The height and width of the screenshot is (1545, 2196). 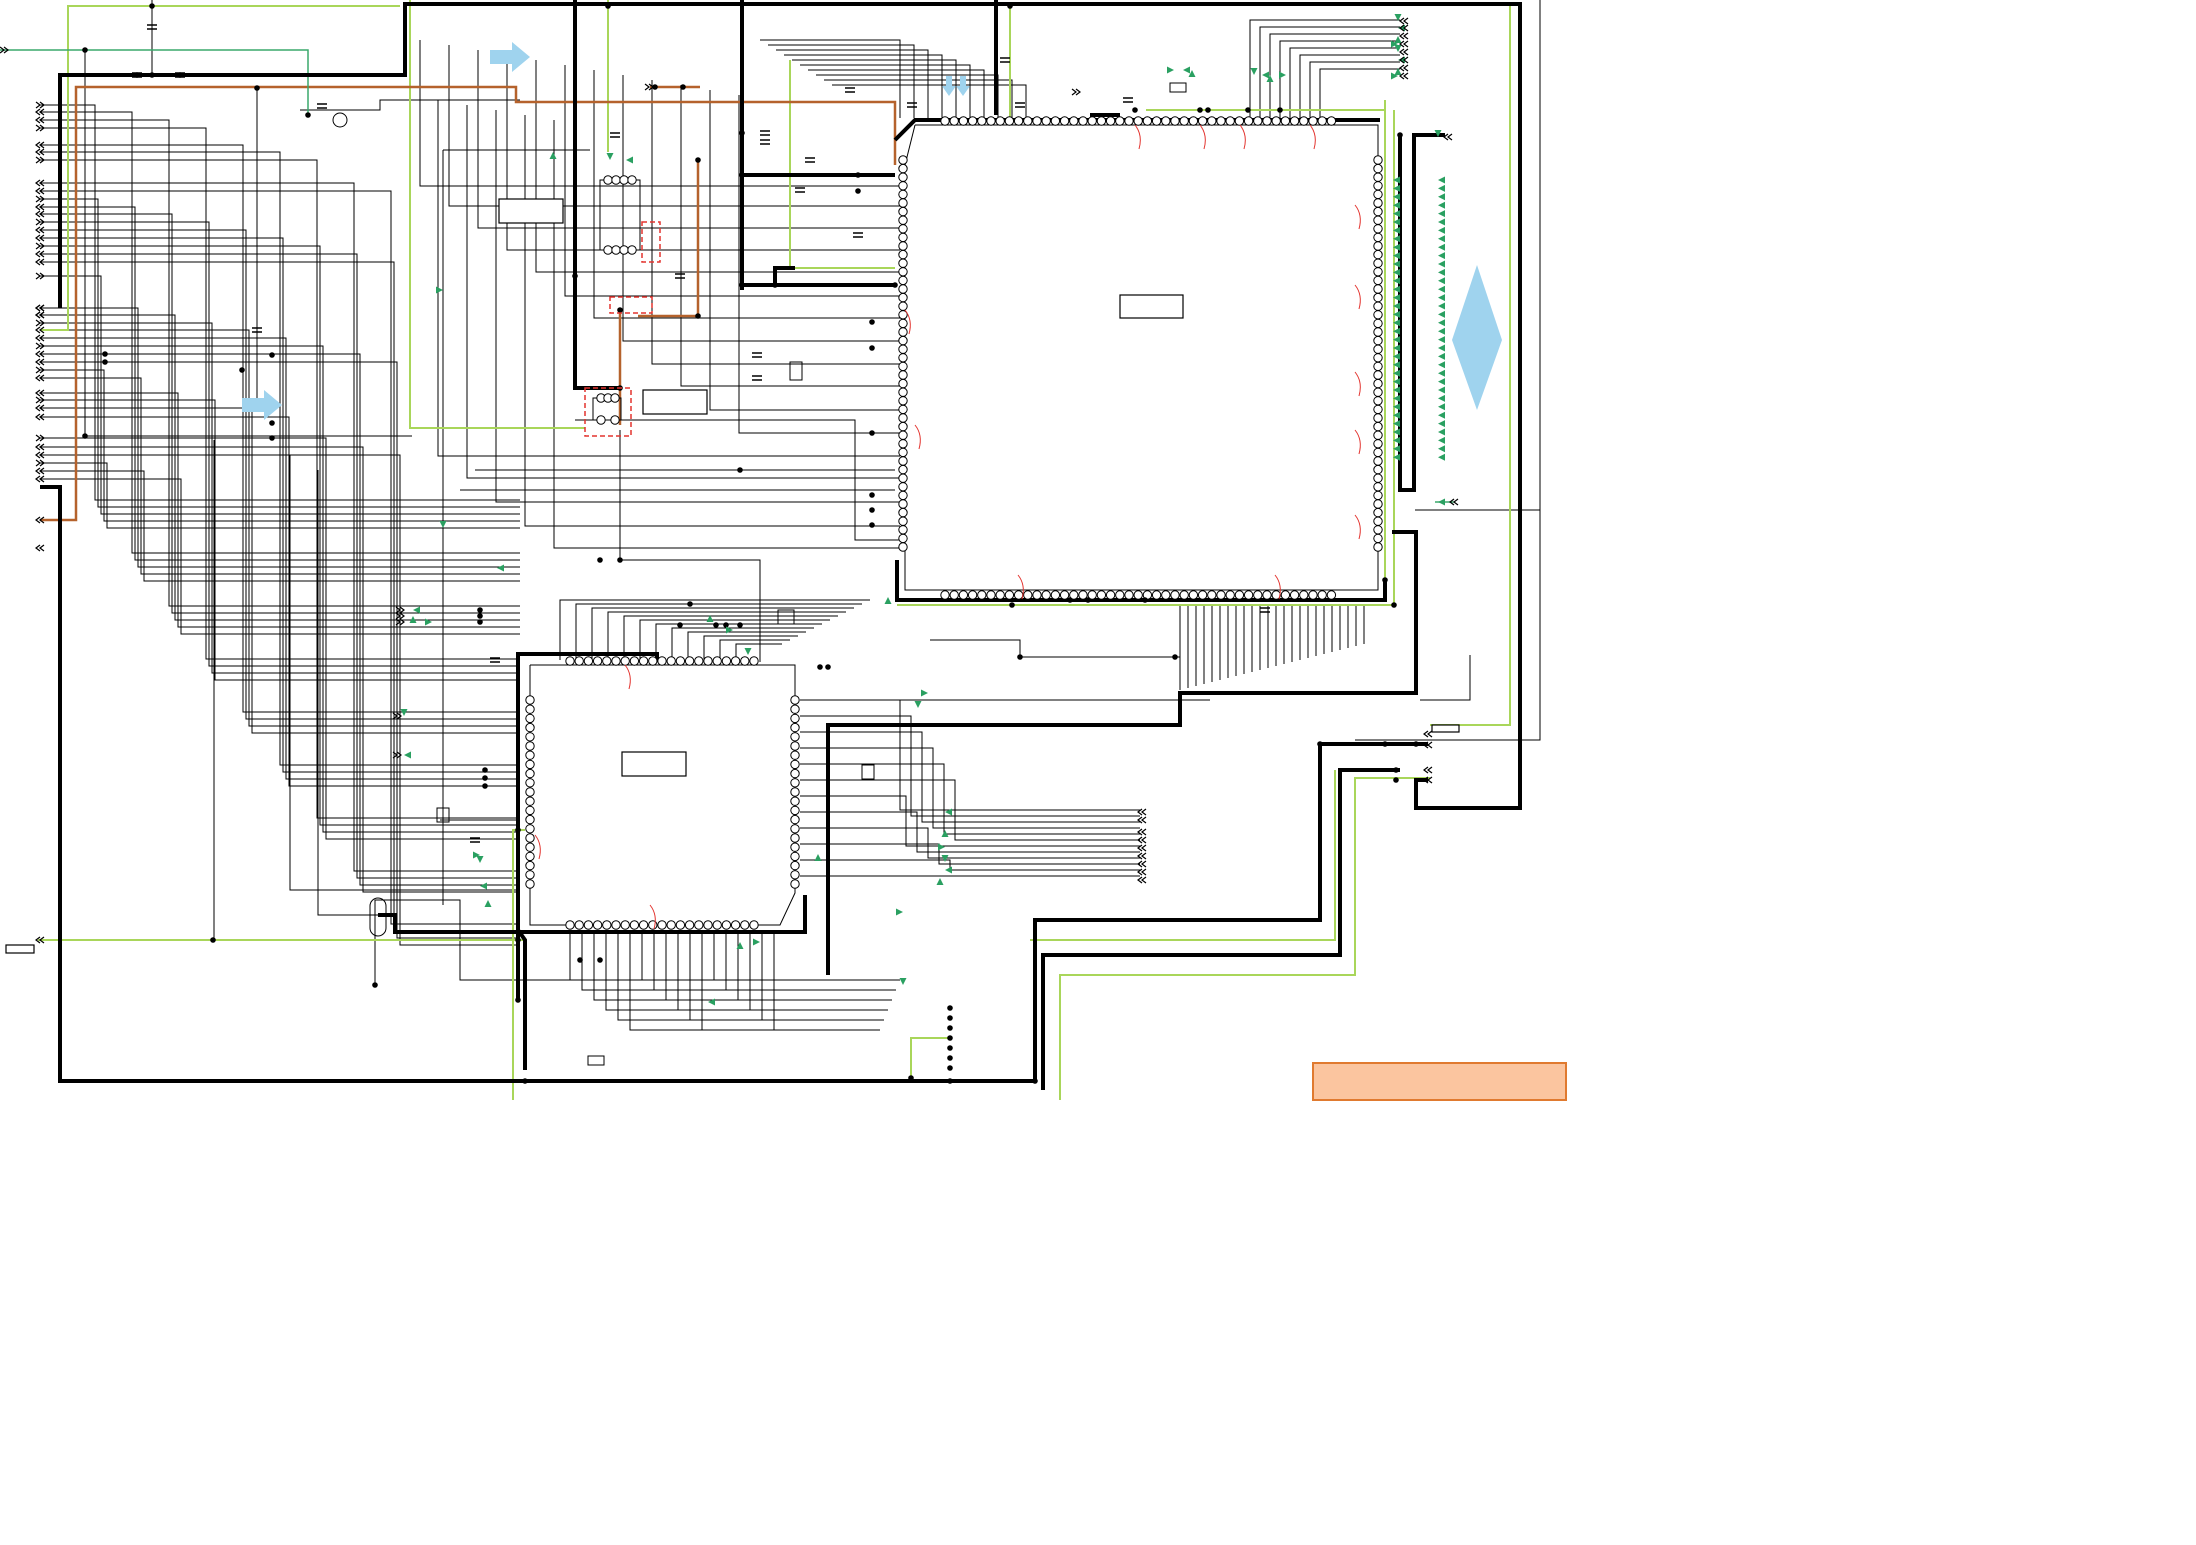 I want to click on supply-wire, so click(x=929, y=1057).